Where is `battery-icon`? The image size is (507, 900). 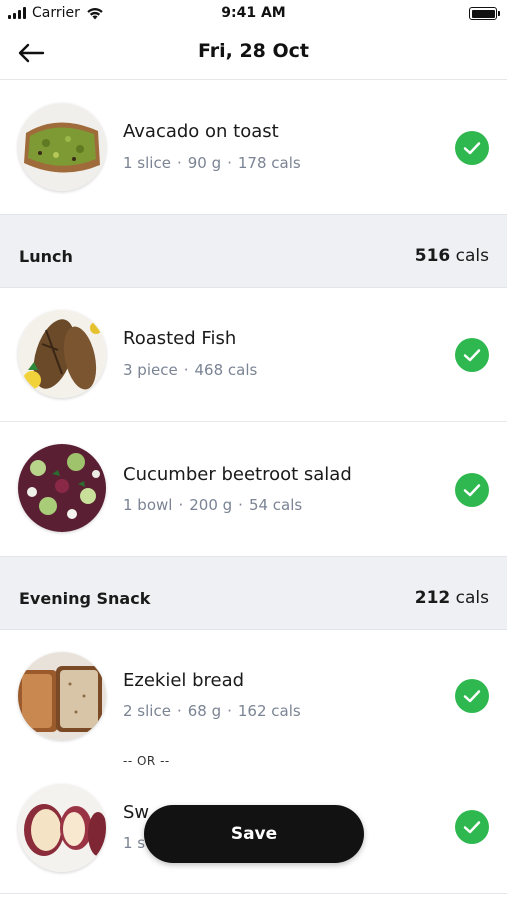 battery-icon is located at coordinates (484, 13).